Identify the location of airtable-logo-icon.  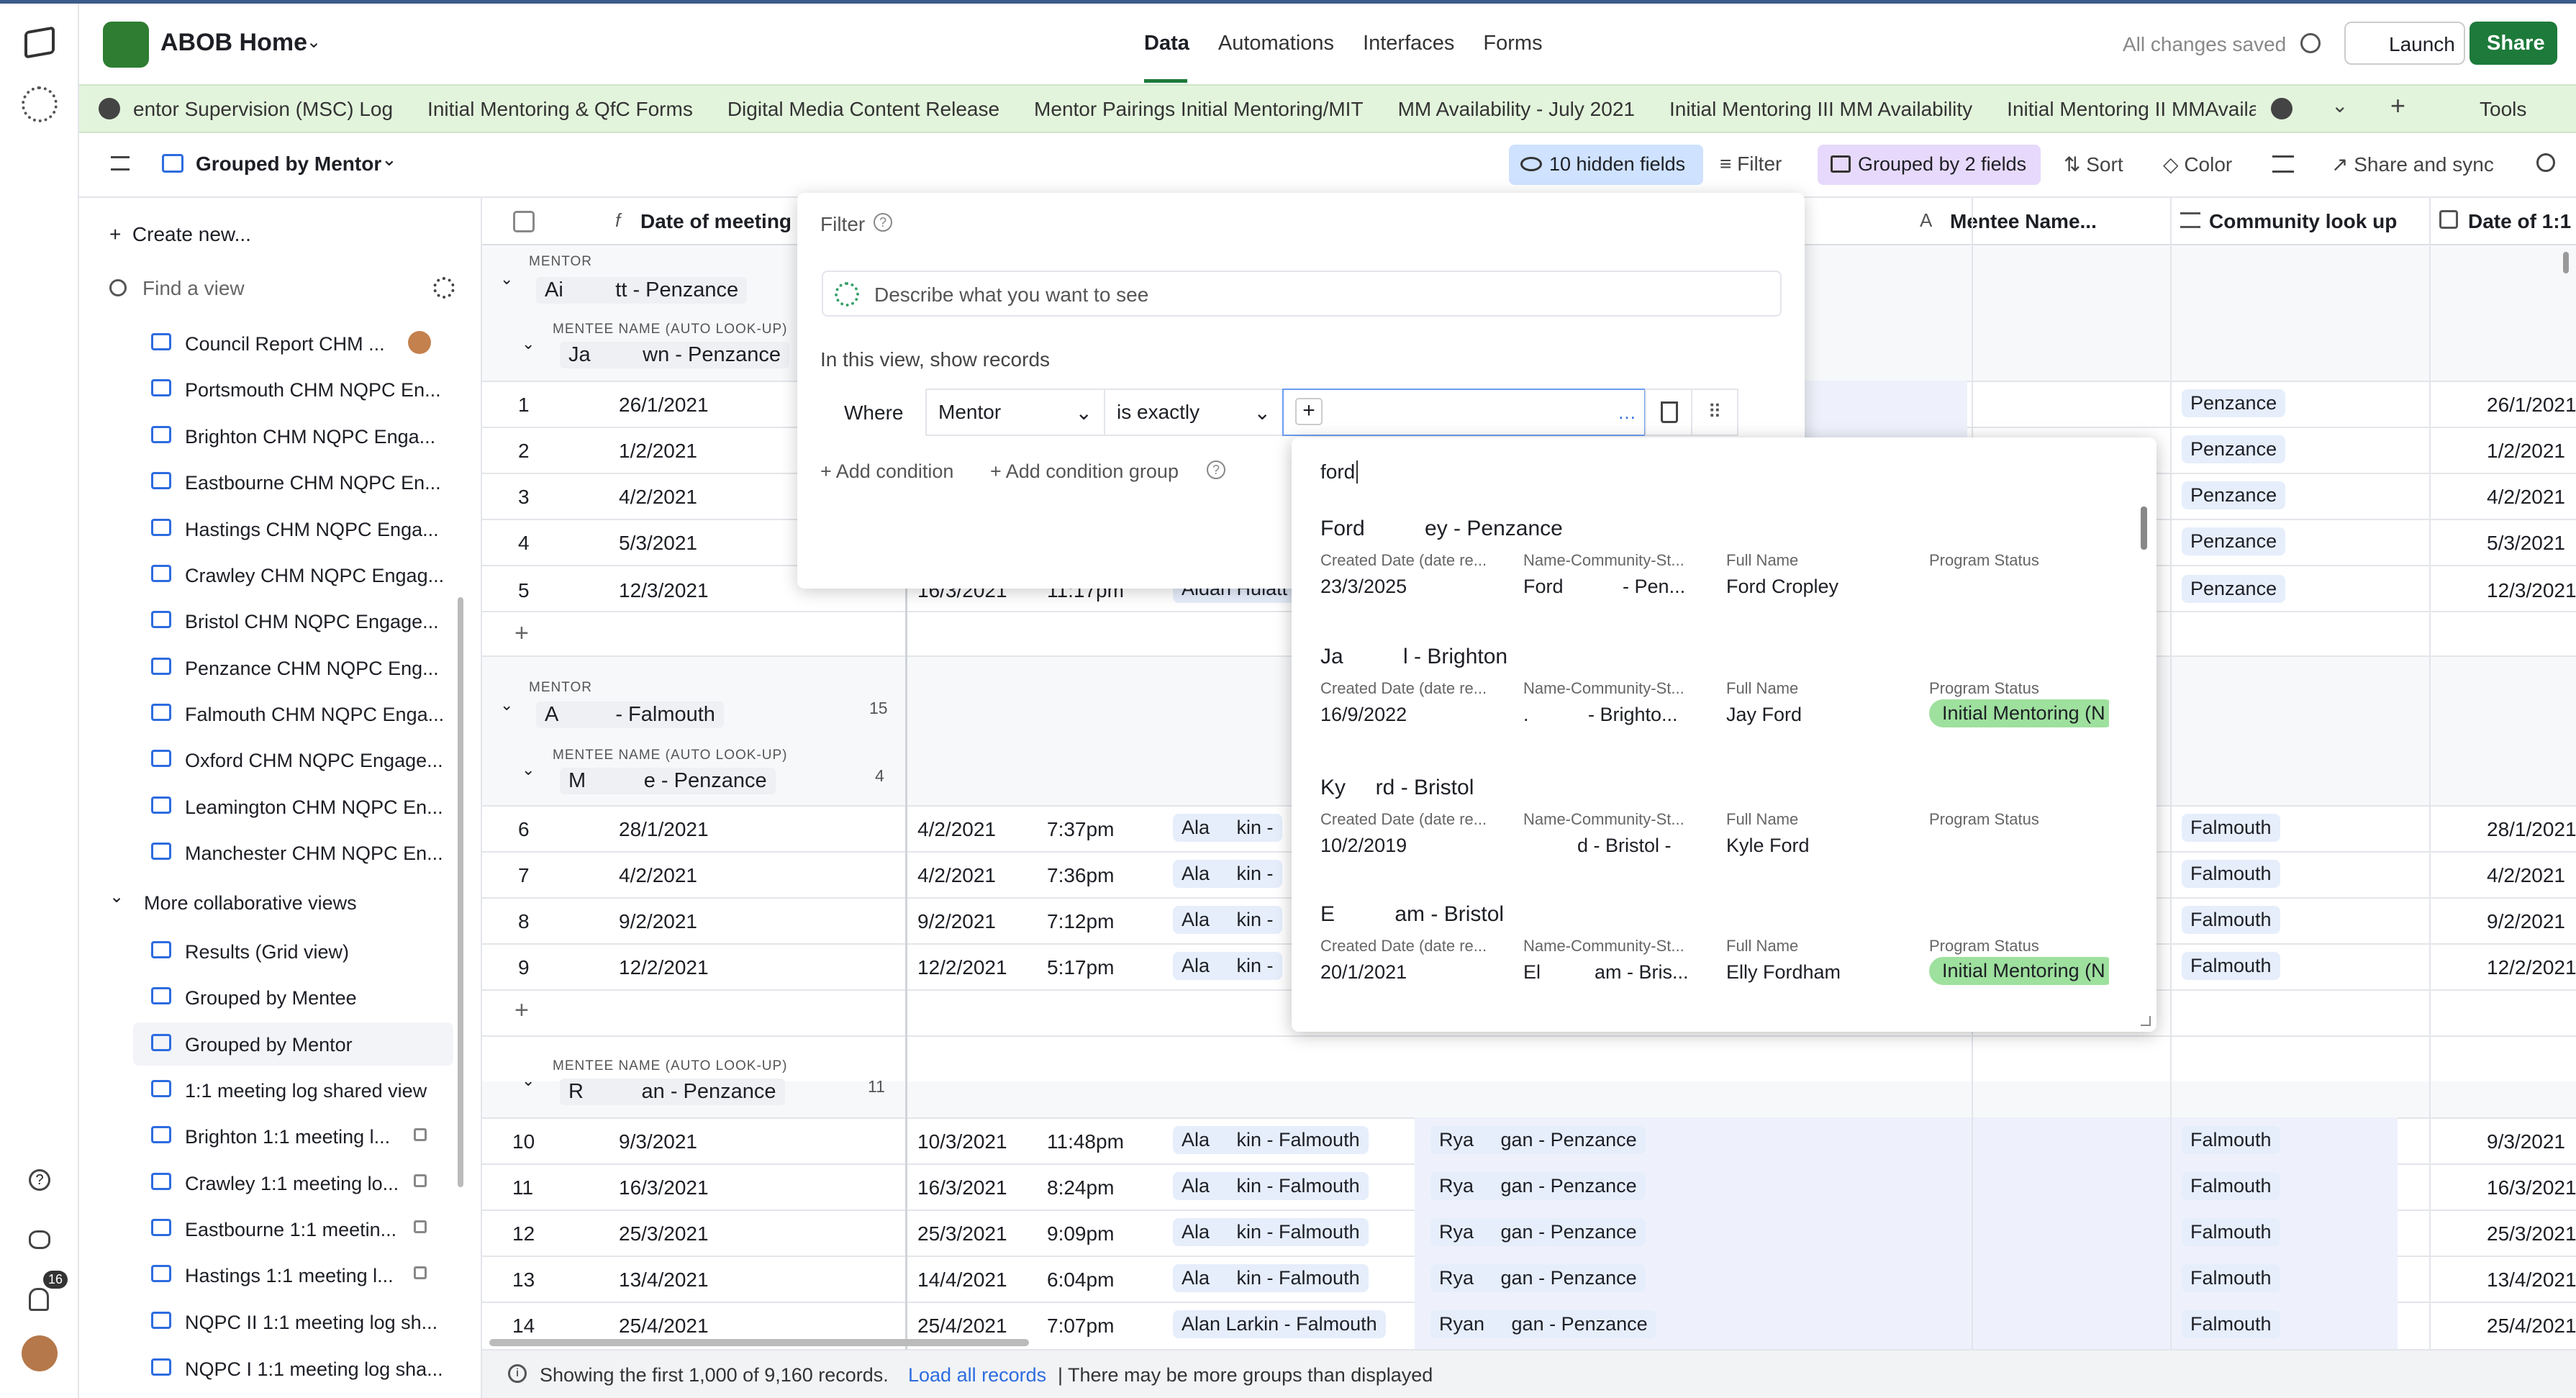
(39, 42).